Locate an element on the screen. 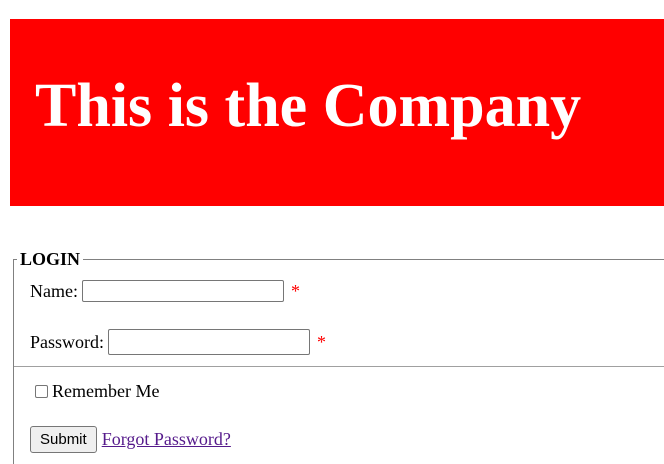  name-required-marker: * is located at coordinates (295, 290).